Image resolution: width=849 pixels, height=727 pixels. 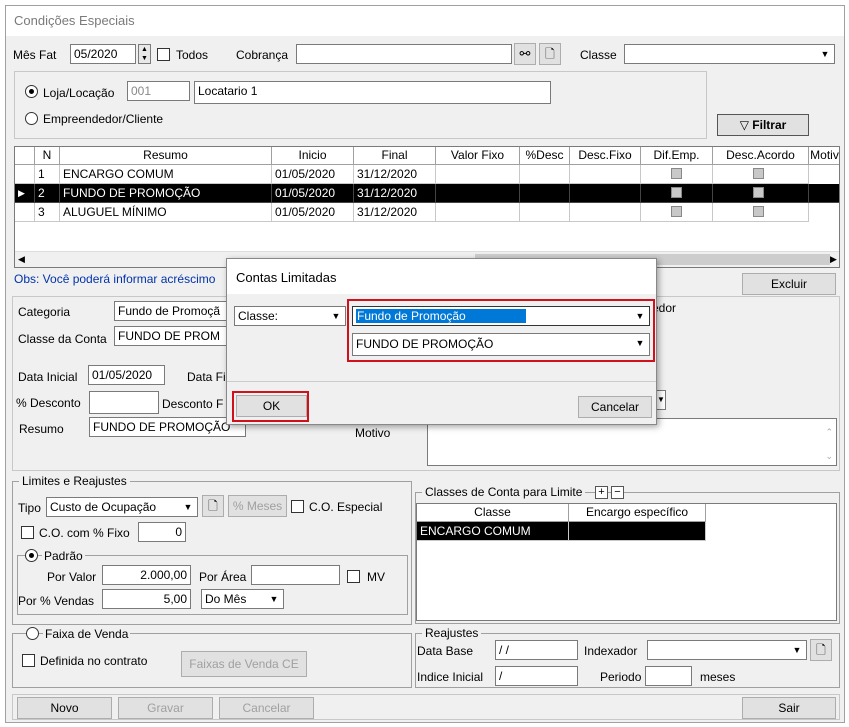 I want to click on meses-button: % Meses, so click(x=257, y=506).